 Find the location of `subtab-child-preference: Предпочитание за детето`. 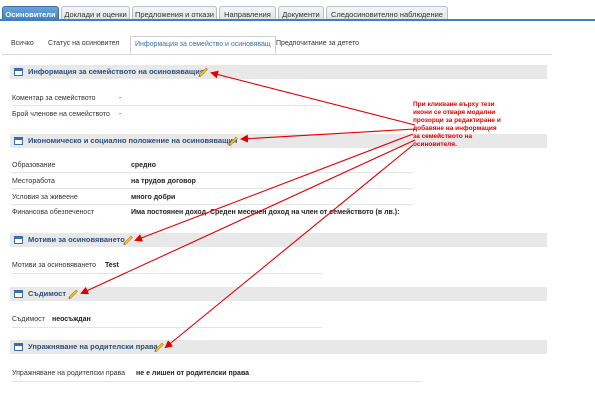

subtab-child-preference: Предпочитание за детето is located at coordinates (317, 43).